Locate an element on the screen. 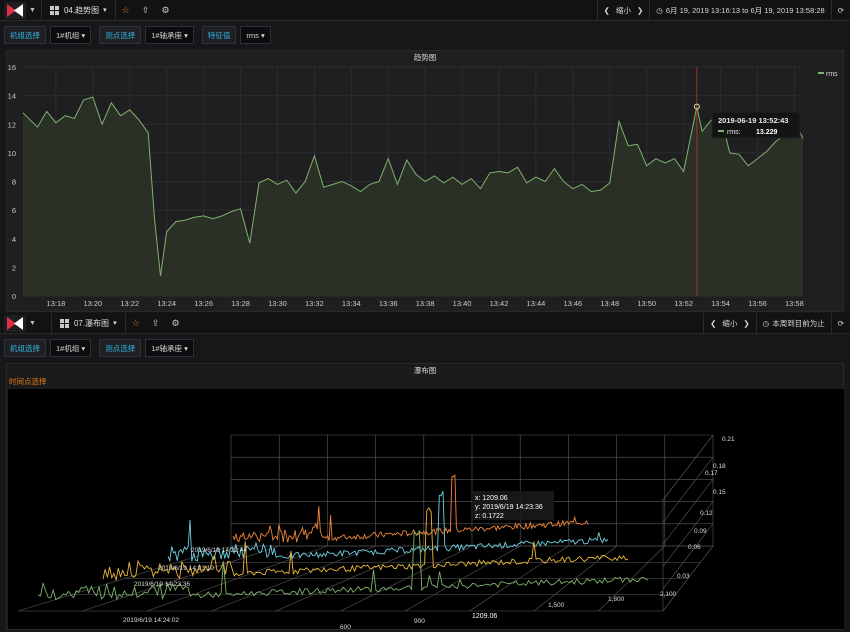 The image size is (850, 632). waterfall-series is located at coordinates (343, 537).